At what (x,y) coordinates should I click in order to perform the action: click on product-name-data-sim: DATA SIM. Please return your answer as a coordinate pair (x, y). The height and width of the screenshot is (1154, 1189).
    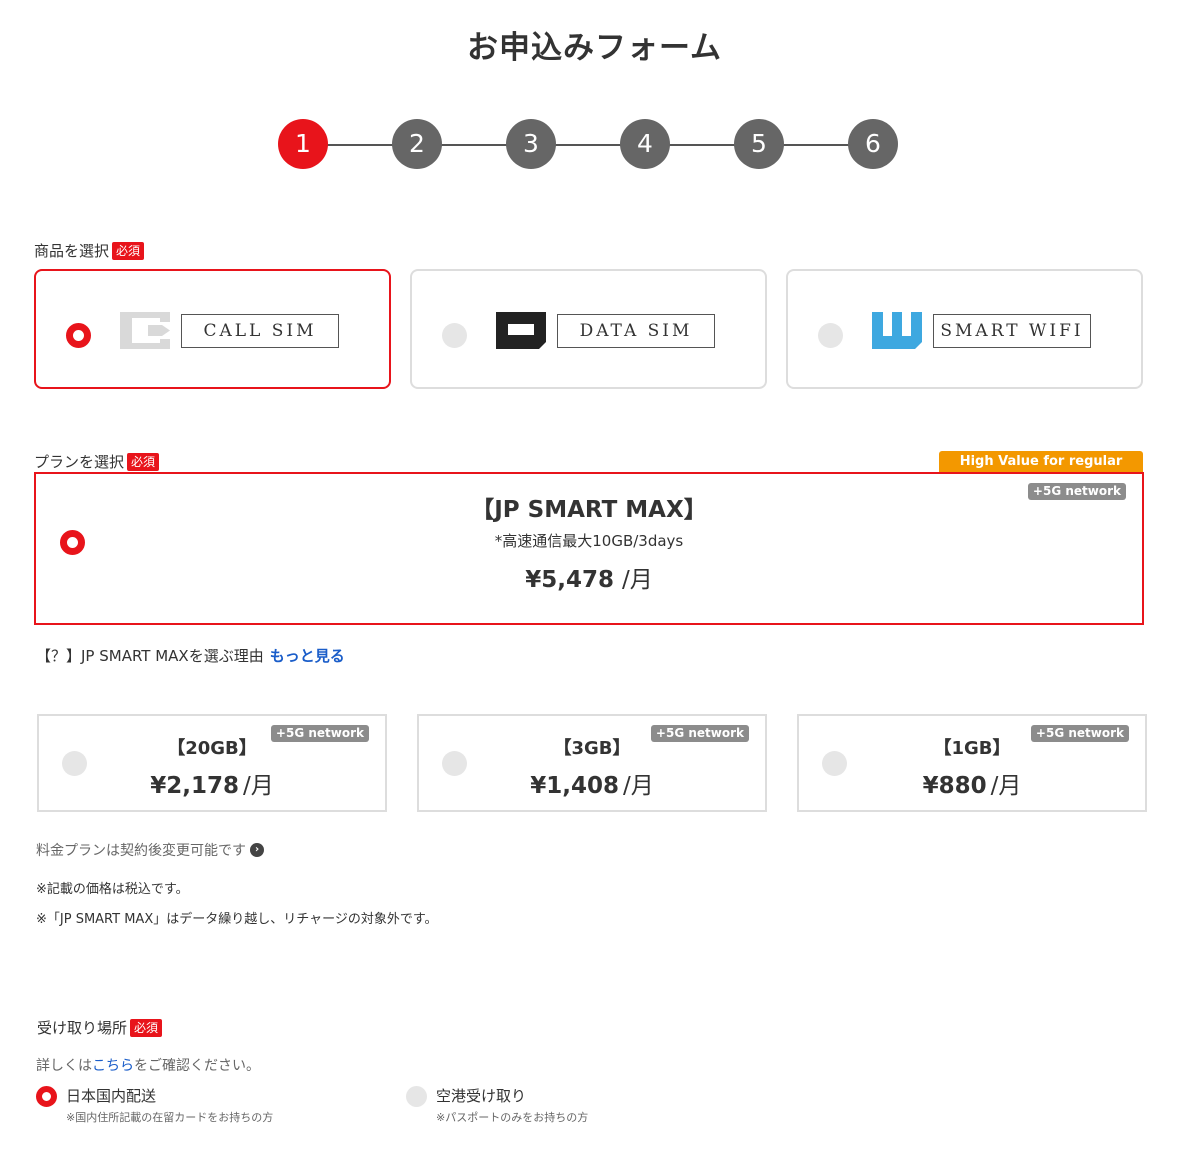
    Looking at the image, I should click on (636, 331).